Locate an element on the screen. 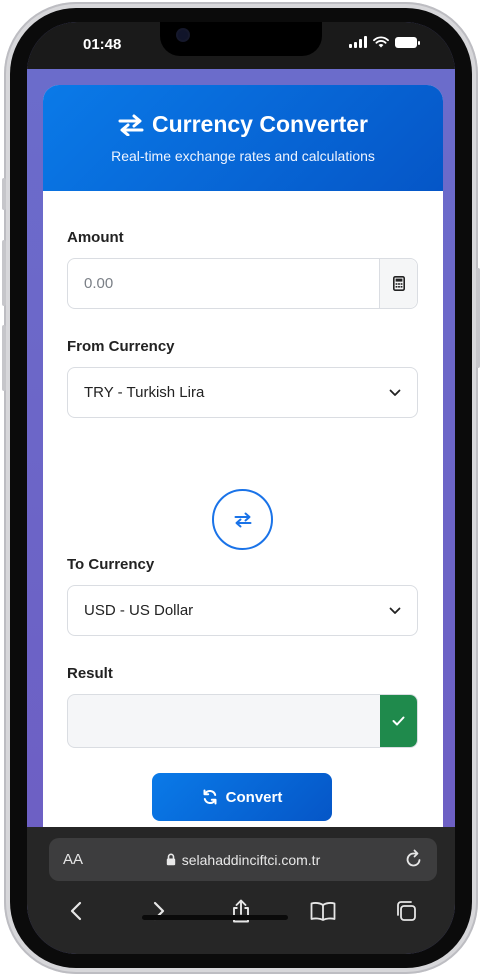 This screenshot has height=977, width=482. amount-input-group is located at coordinates (242, 283).